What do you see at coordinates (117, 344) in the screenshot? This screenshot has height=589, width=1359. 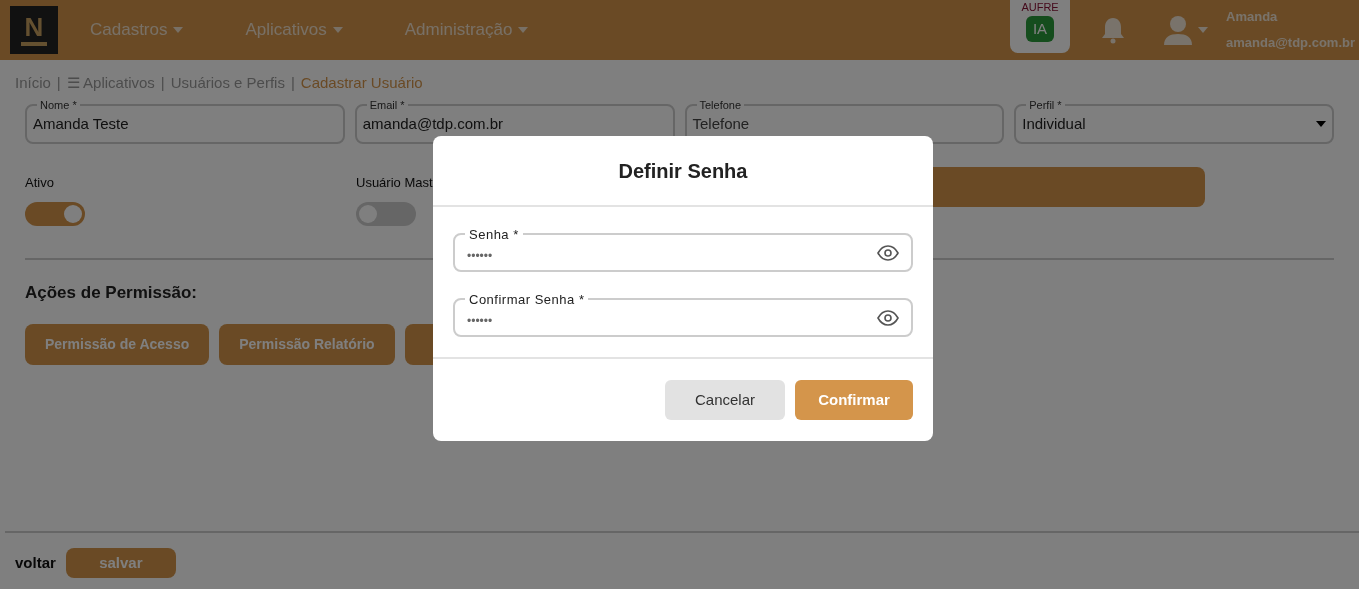 I see `permission-button: Permissão de Acesso` at bounding box center [117, 344].